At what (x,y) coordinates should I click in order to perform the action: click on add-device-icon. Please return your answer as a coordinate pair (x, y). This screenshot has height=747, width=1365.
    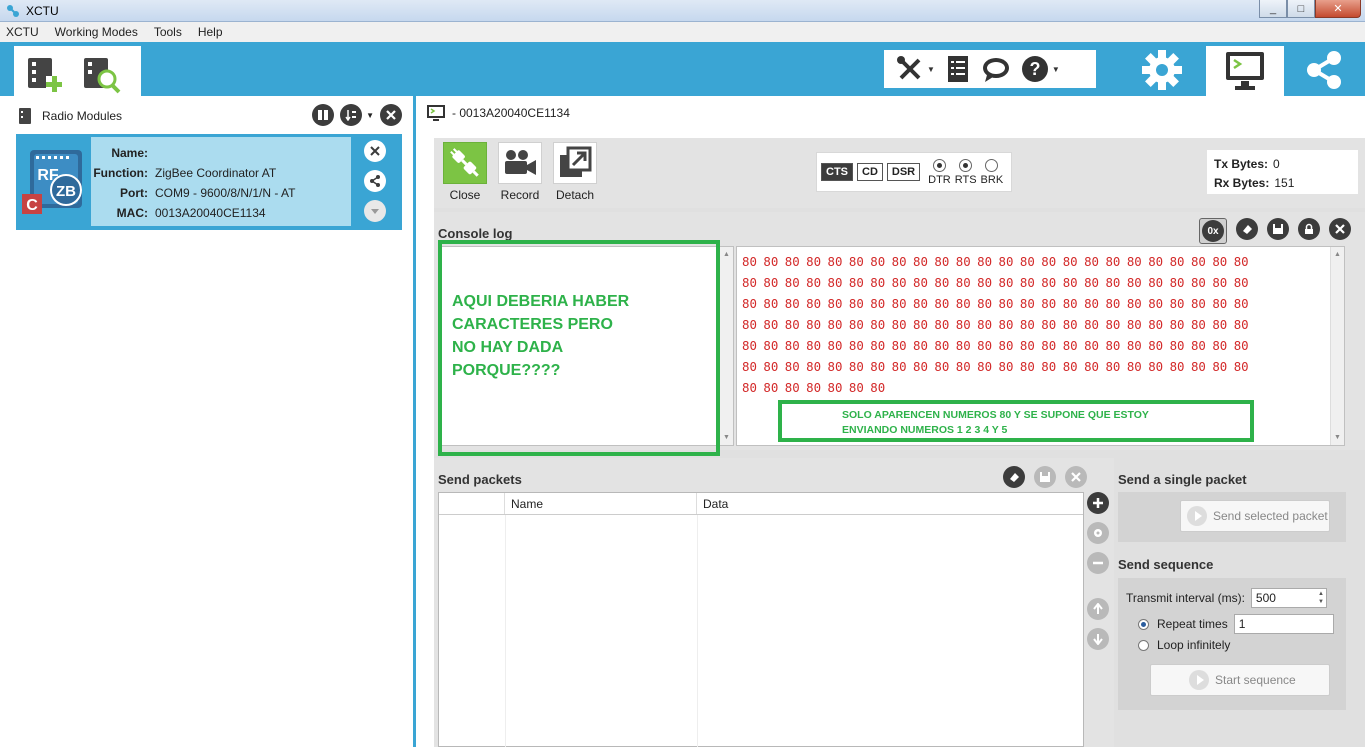
    Looking at the image, I should click on (44, 74).